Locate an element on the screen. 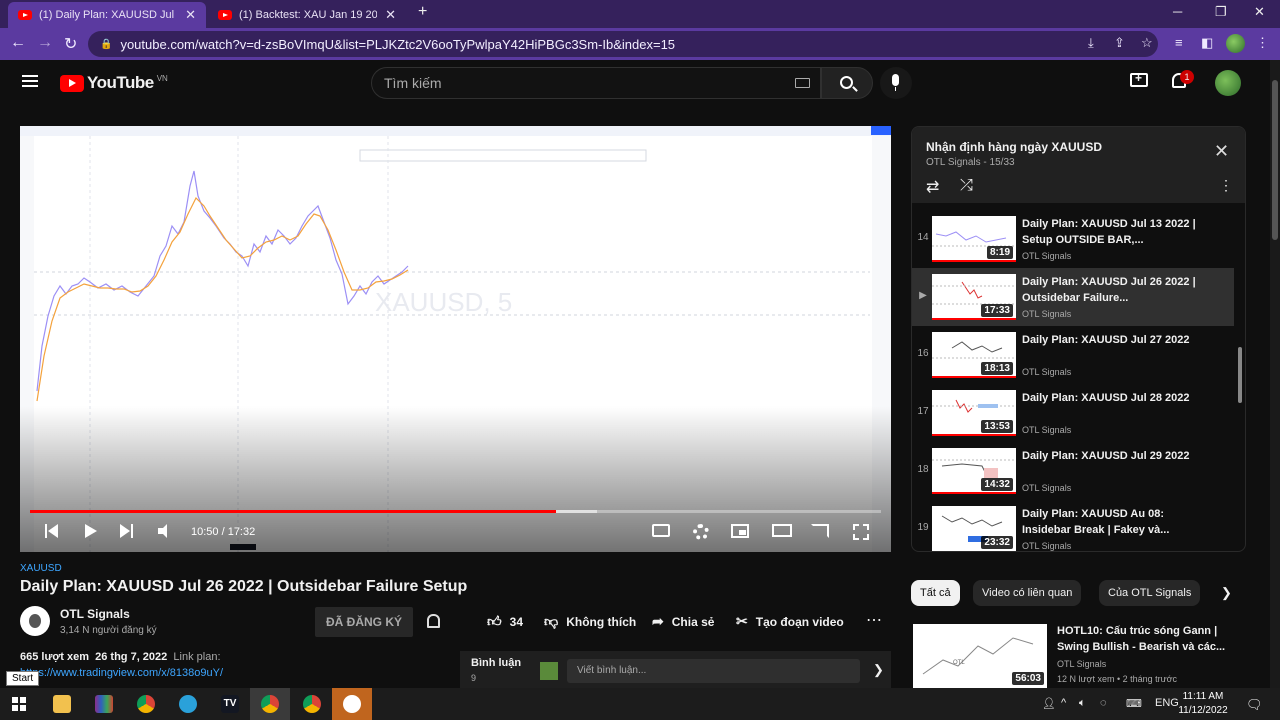 The width and height of the screenshot is (1280, 720). back-button: ← is located at coordinates (18, 43).